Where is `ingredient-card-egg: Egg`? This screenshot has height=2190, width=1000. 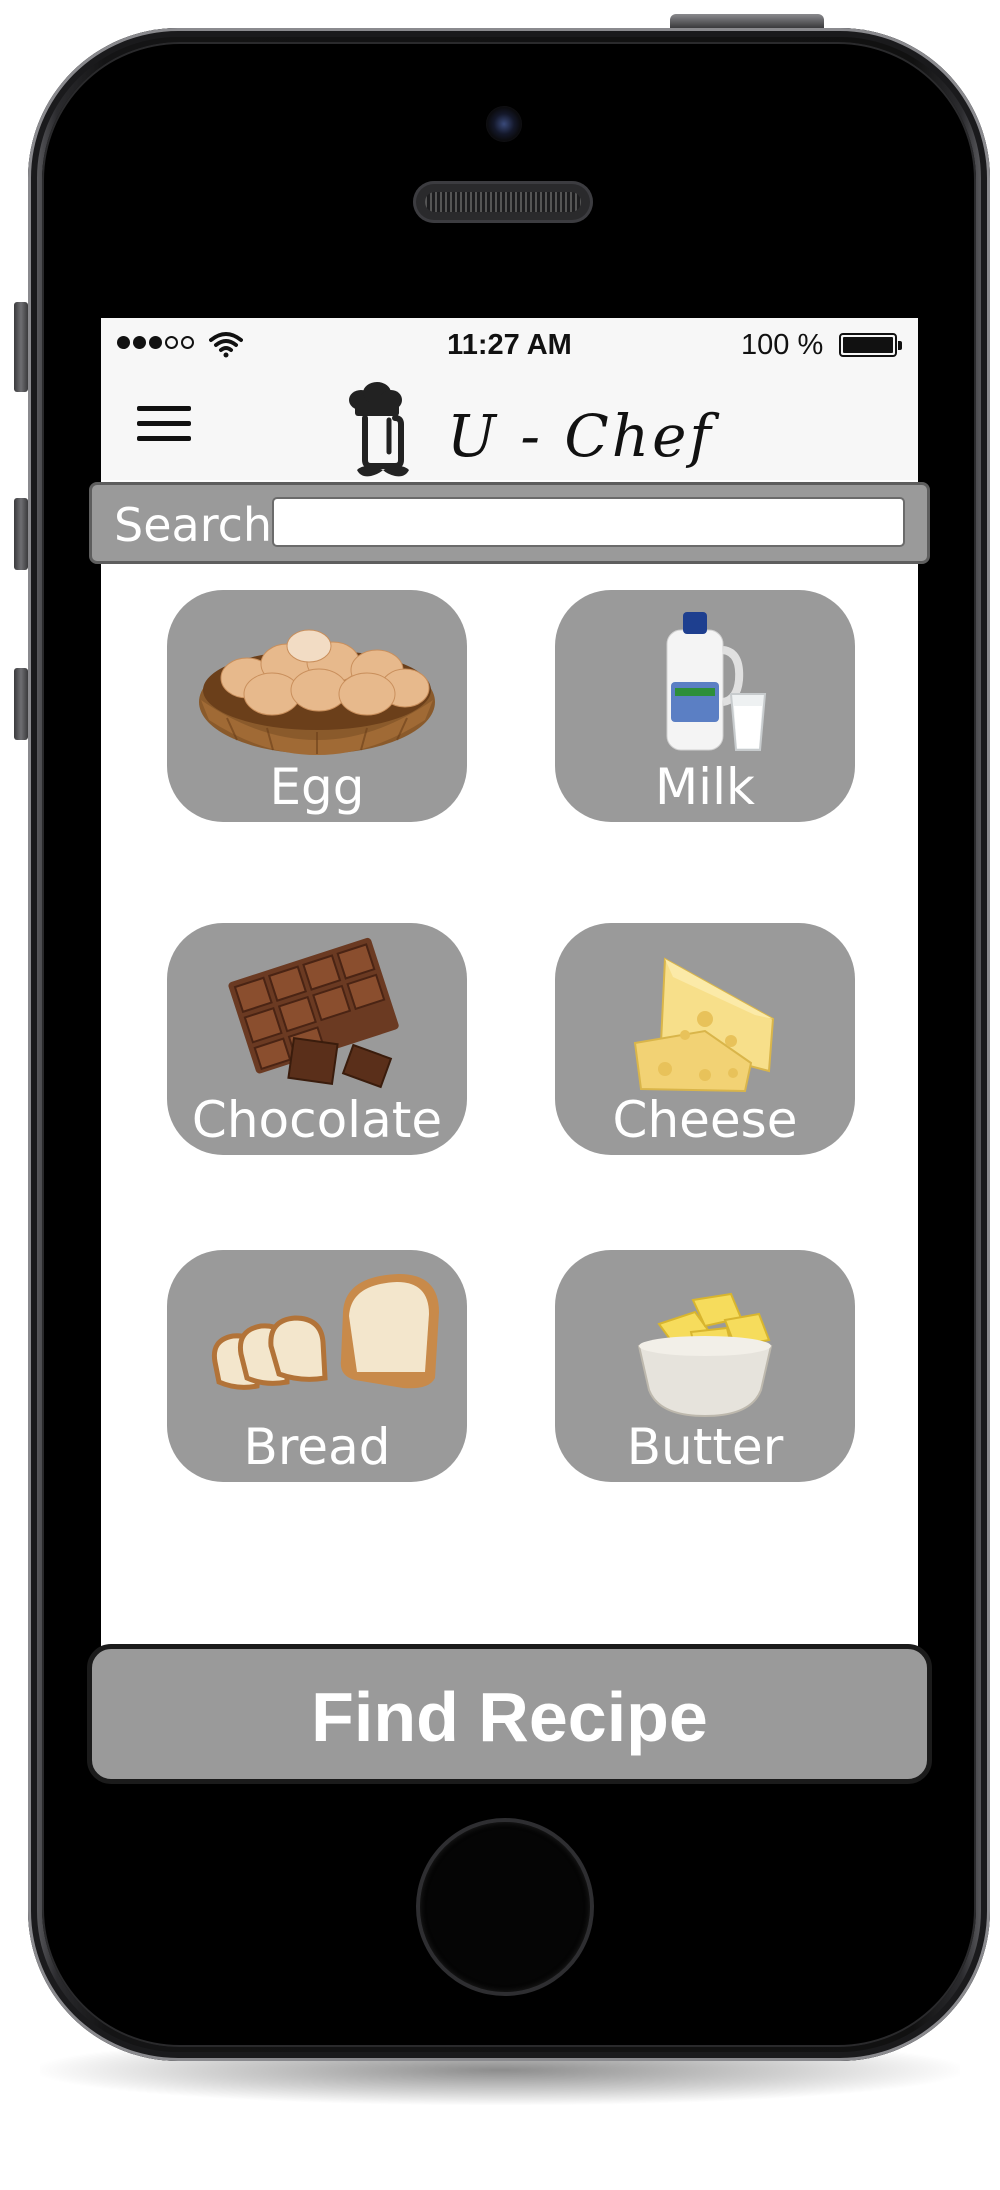
ingredient-card-egg: Egg is located at coordinates (317, 706).